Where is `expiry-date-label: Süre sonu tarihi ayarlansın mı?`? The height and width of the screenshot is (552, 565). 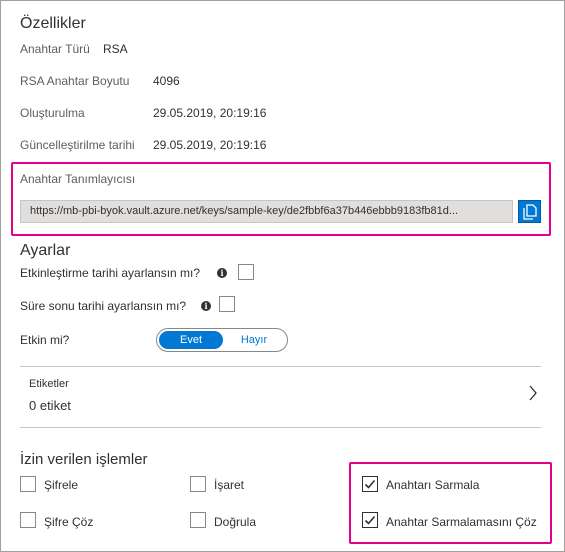
expiry-date-label: Süre sonu tarihi ayarlansın mı? is located at coordinates (103, 306).